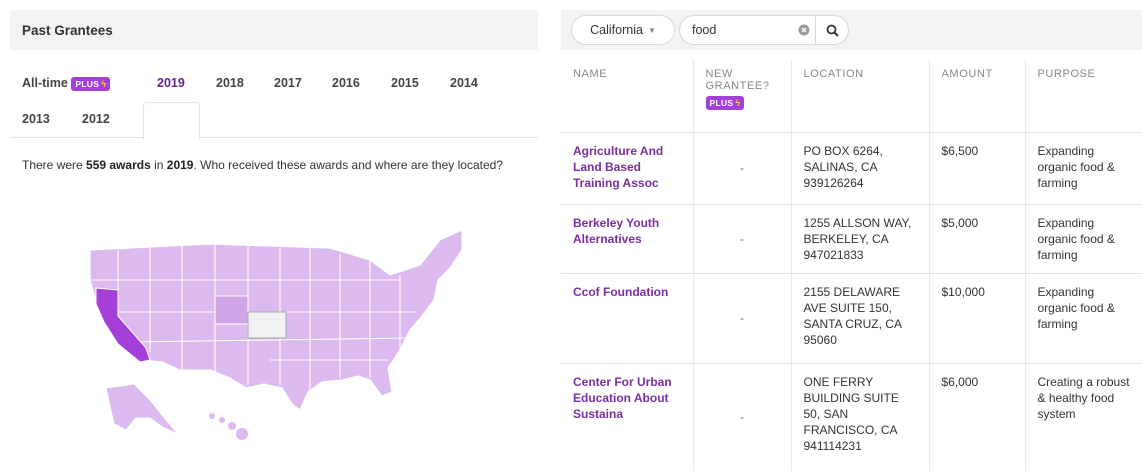  What do you see at coordinates (977, 167) in the screenshot?
I see `amount-cell: $6,500` at bounding box center [977, 167].